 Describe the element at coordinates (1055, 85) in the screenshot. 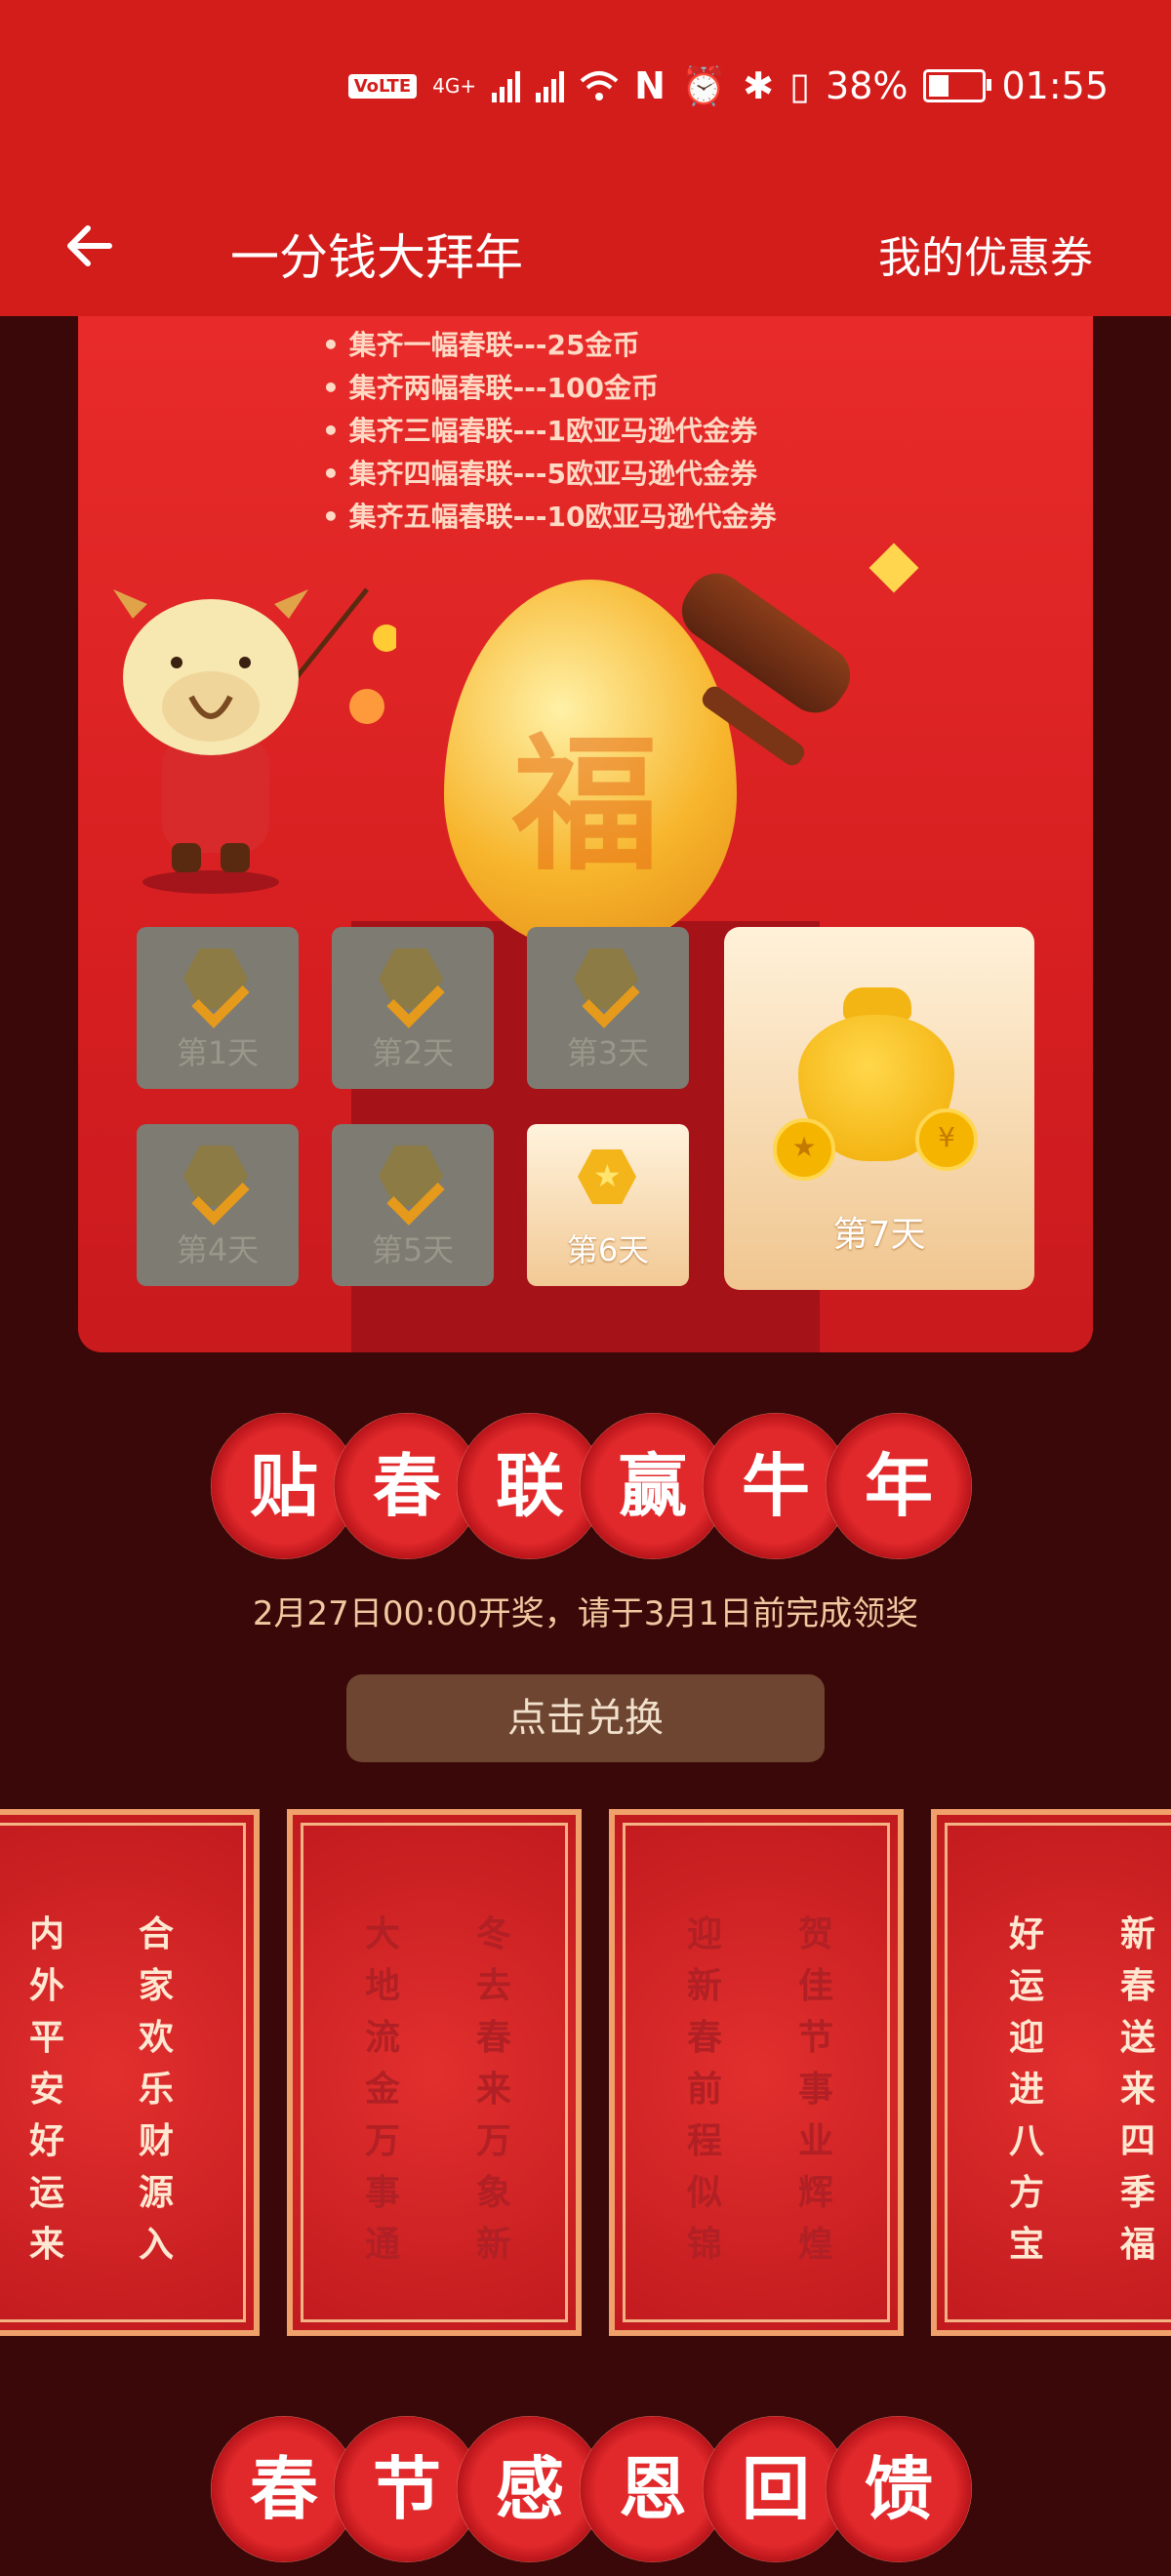

I see `clock: 01:55` at that location.